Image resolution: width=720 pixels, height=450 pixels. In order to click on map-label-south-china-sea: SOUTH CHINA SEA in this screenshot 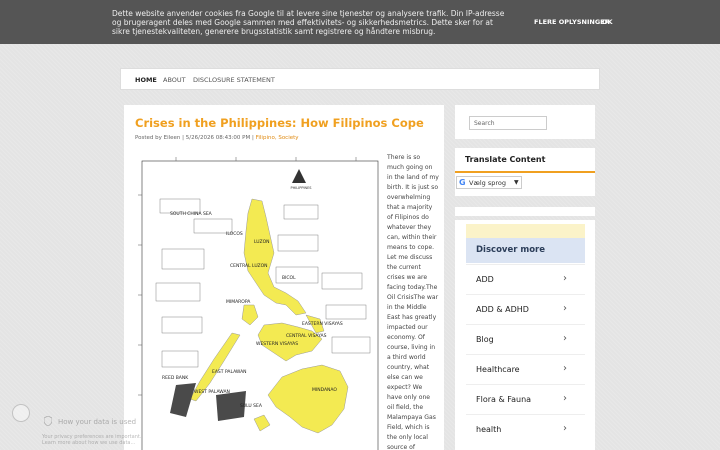, I will do `click(191, 214)`.